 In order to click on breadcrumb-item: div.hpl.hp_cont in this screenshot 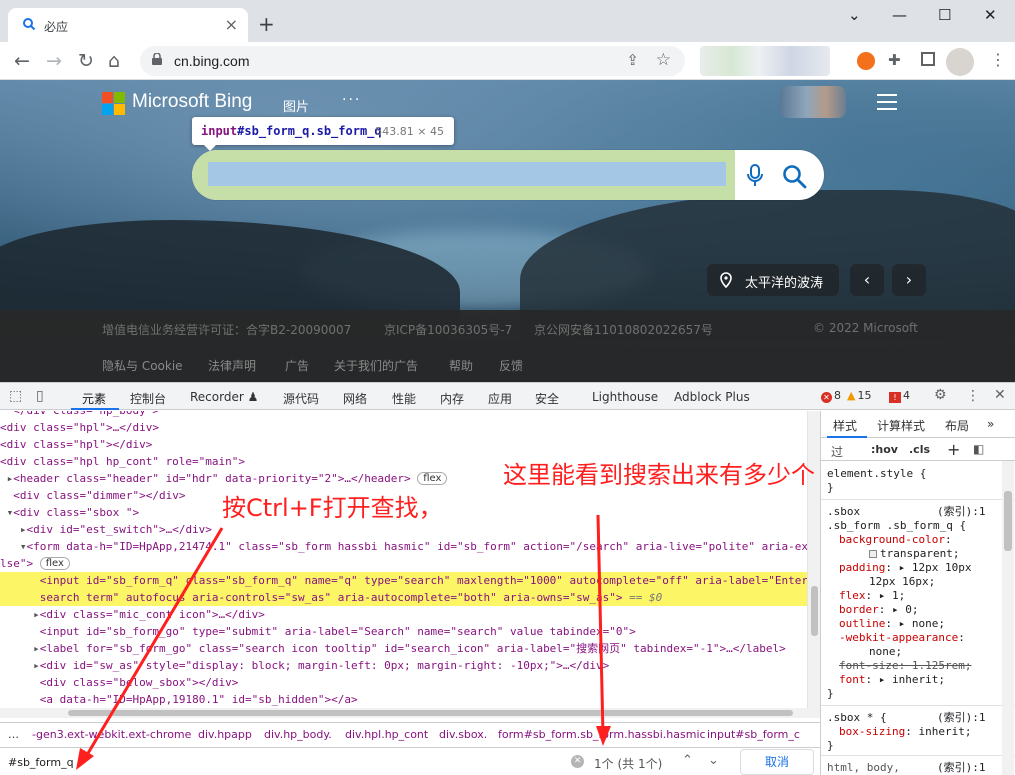, I will do `click(386, 734)`.